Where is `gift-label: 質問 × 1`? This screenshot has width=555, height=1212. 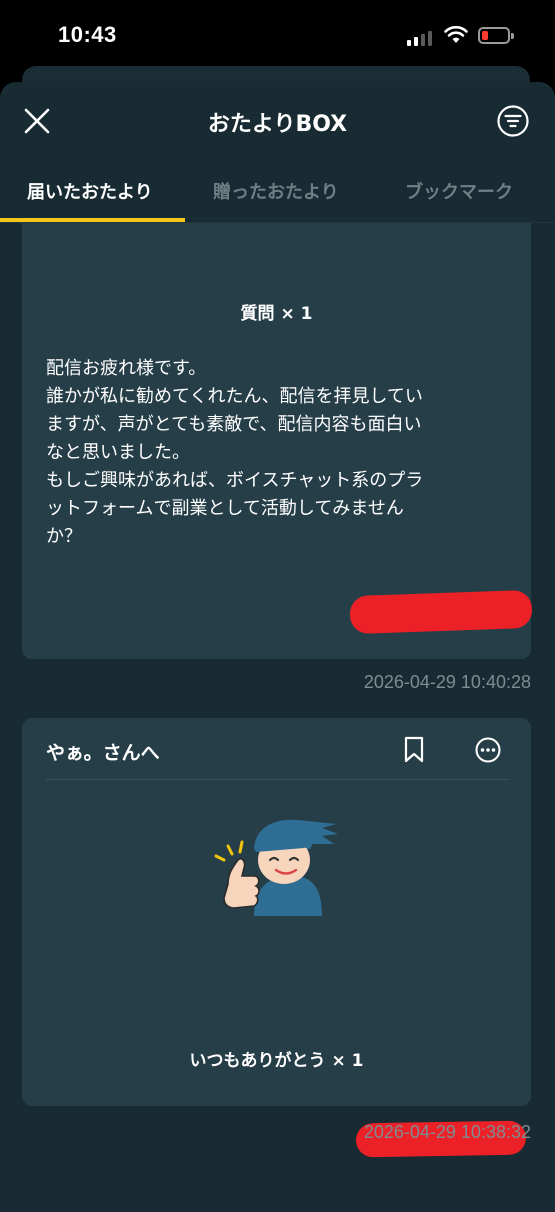 gift-label: 質問 × 1 is located at coordinates (276, 314).